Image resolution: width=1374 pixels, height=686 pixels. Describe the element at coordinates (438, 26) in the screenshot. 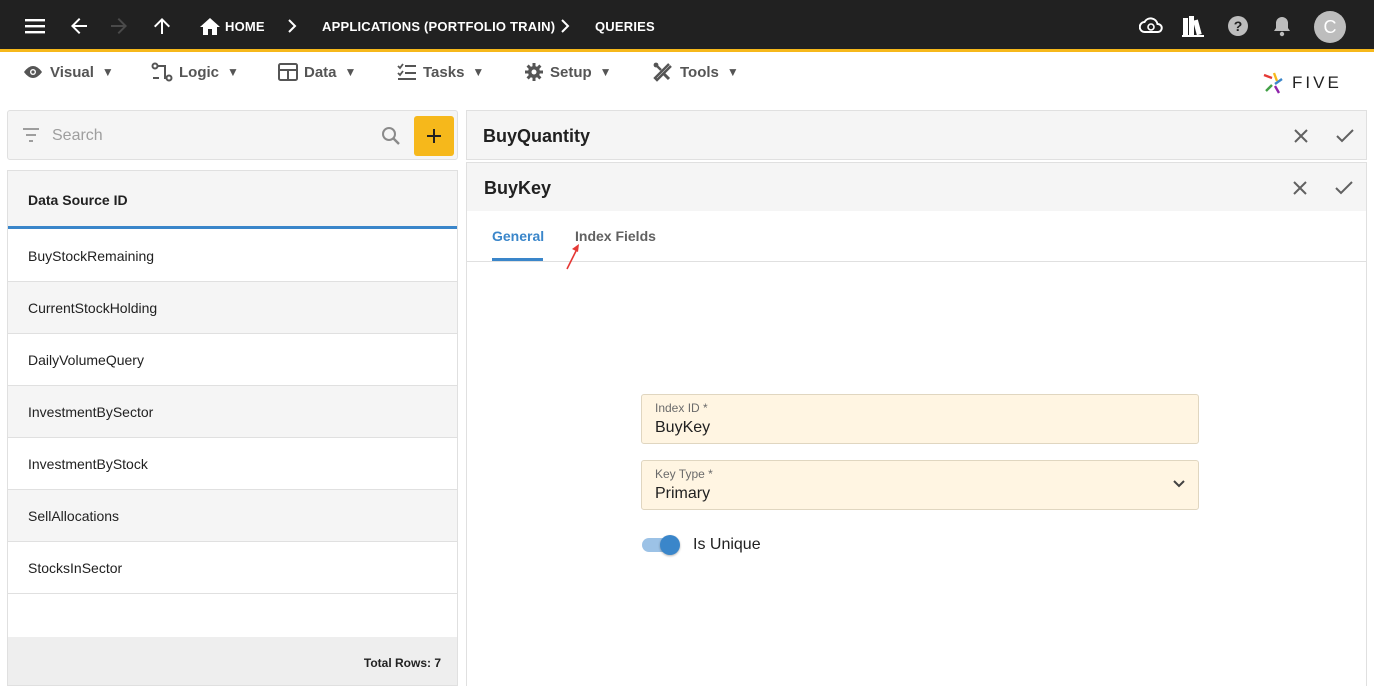

I see `breadcrumb-applications: APPLICATIONS (PORTFOLIO TRAIN)` at that location.